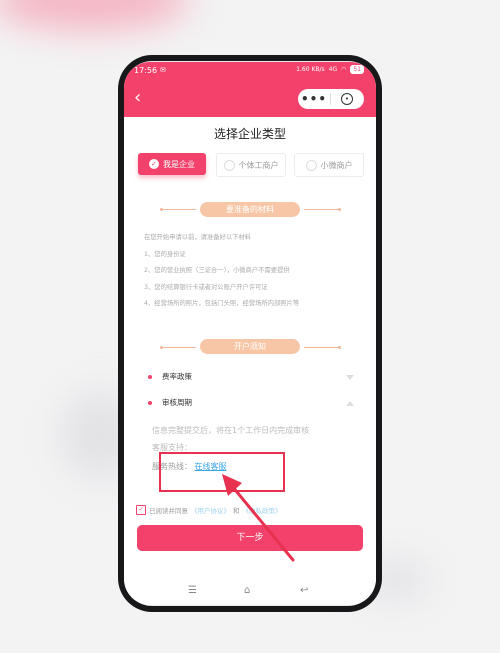 The height and width of the screenshot is (653, 500). What do you see at coordinates (350, 403) in the screenshot?
I see `chevron-up-icon` at bounding box center [350, 403].